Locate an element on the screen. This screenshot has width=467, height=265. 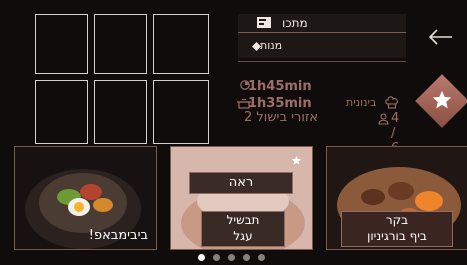
dish-caption: בקר ביף בורגיניון is located at coordinates (397, 229).